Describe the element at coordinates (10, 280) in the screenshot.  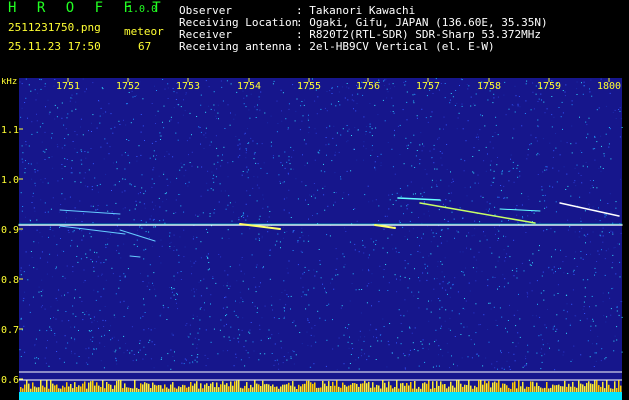
I see `frequency-tick-label: 0.8` at that location.